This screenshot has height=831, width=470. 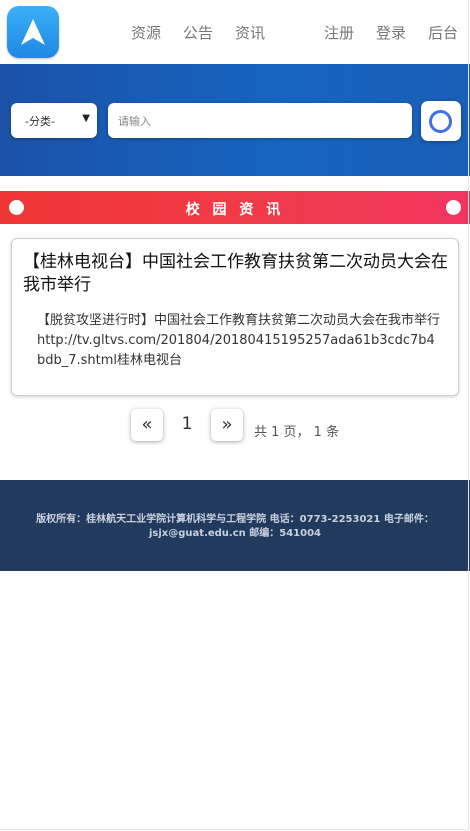 I want to click on prev-page-button: «, so click(x=147, y=425).